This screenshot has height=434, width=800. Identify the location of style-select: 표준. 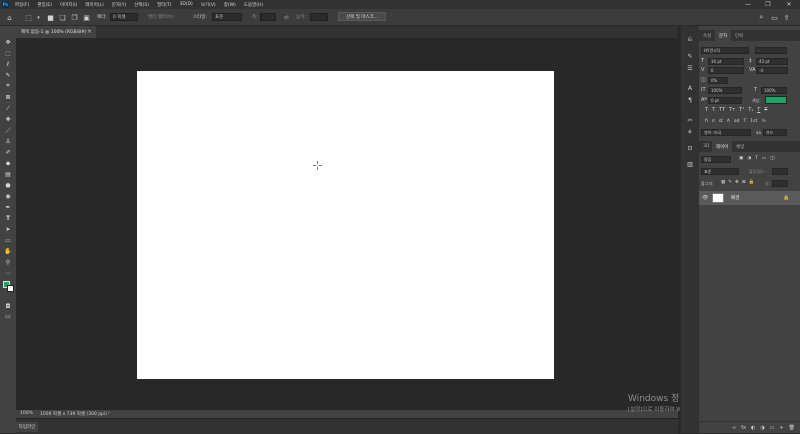
(227, 17).